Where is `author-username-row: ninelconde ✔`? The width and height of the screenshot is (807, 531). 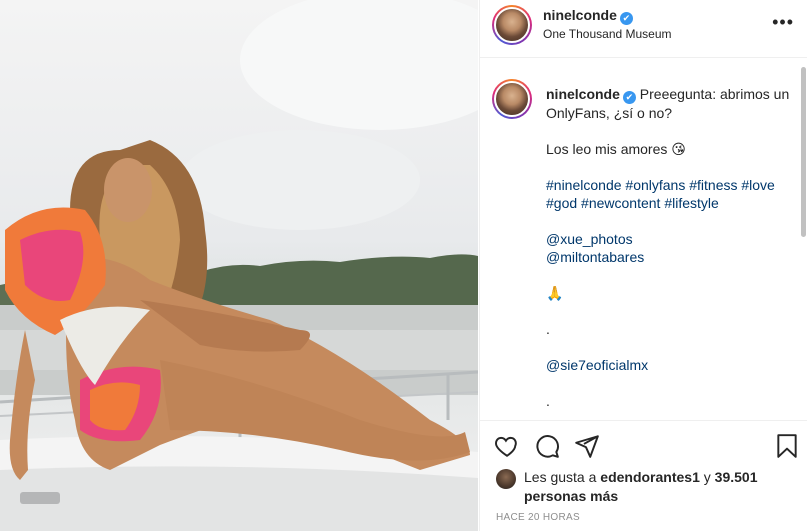 author-username-row: ninelconde ✔ is located at coordinates (588, 16).